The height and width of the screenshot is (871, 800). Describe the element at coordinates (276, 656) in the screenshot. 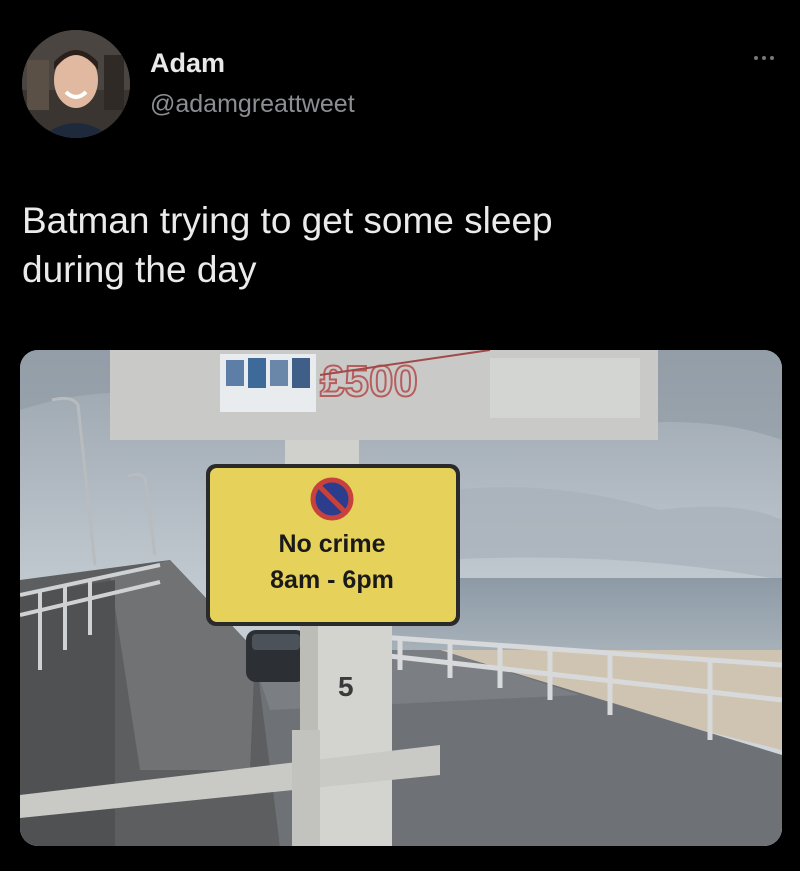

I see `parked-car` at that location.